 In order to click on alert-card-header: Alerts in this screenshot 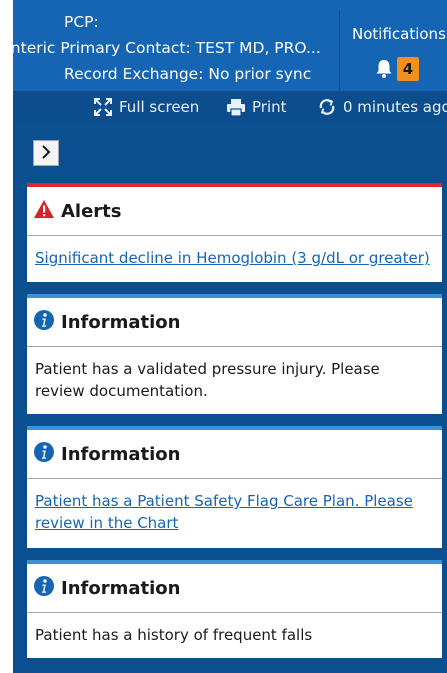, I will do `click(234, 211)`.